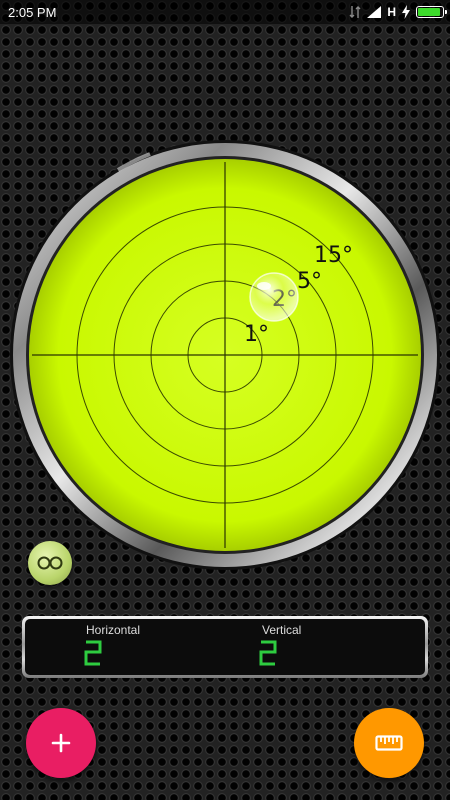 This screenshot has width=450, height=800. What do you see at coordinates (256, 334) in the screenshot?
I see `ring-label-1: 1°` at bounding box center [256, 334].